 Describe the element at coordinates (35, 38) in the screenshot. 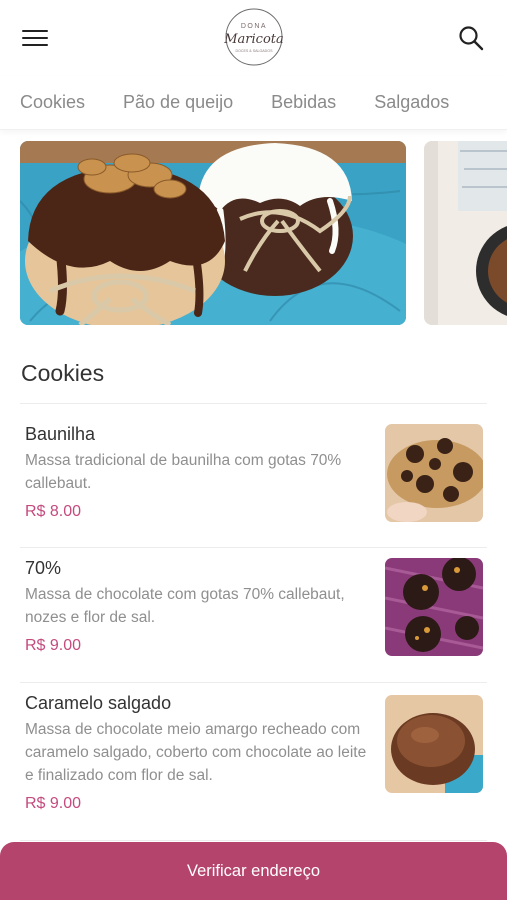

I see `hamburger-icon` at that location.